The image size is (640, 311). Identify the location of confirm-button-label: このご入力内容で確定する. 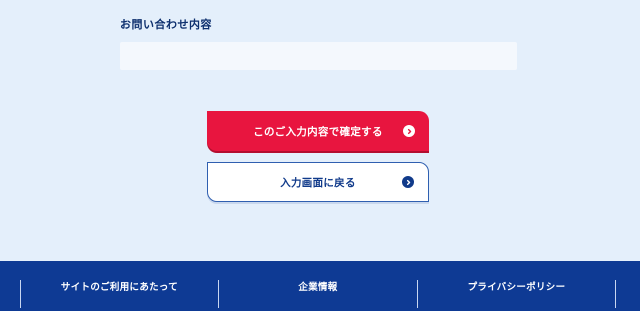
(318, 131).